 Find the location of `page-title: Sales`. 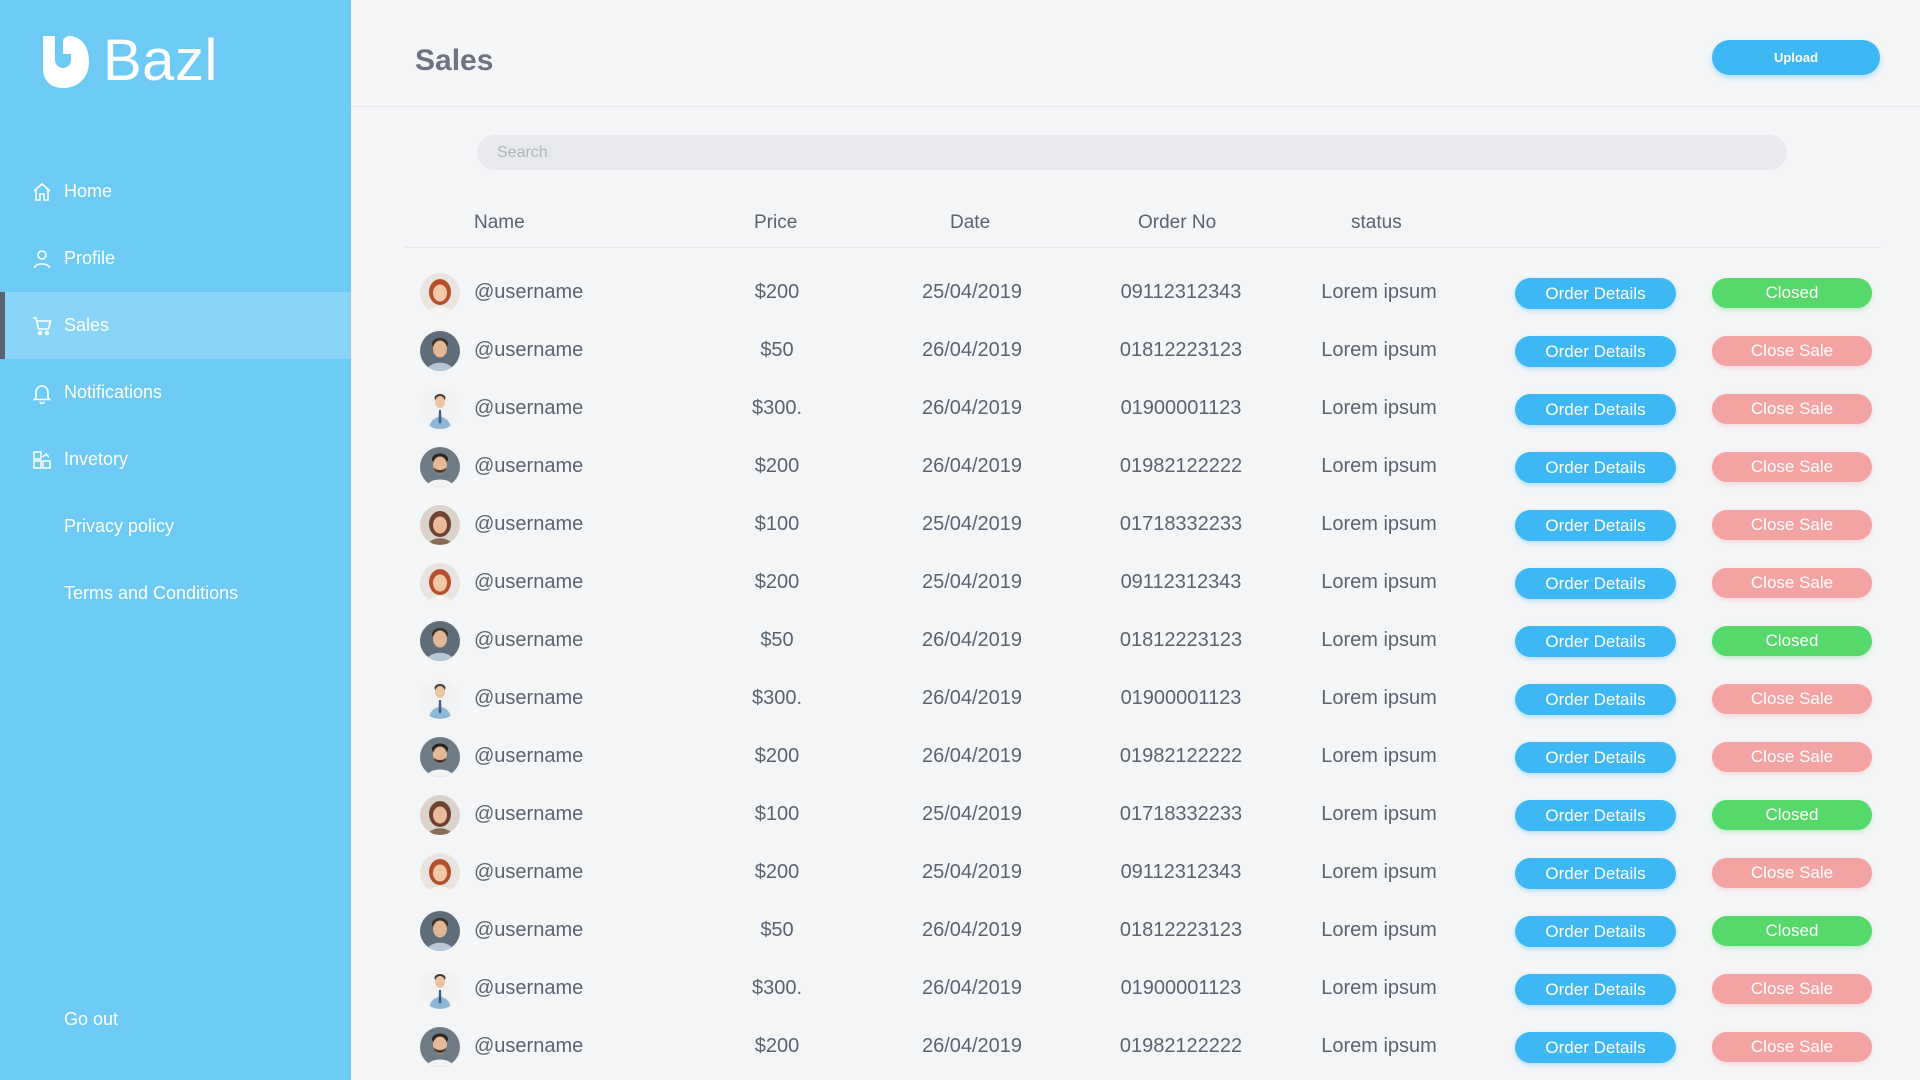

page-title: Sales is located at coordinates (454, 60).